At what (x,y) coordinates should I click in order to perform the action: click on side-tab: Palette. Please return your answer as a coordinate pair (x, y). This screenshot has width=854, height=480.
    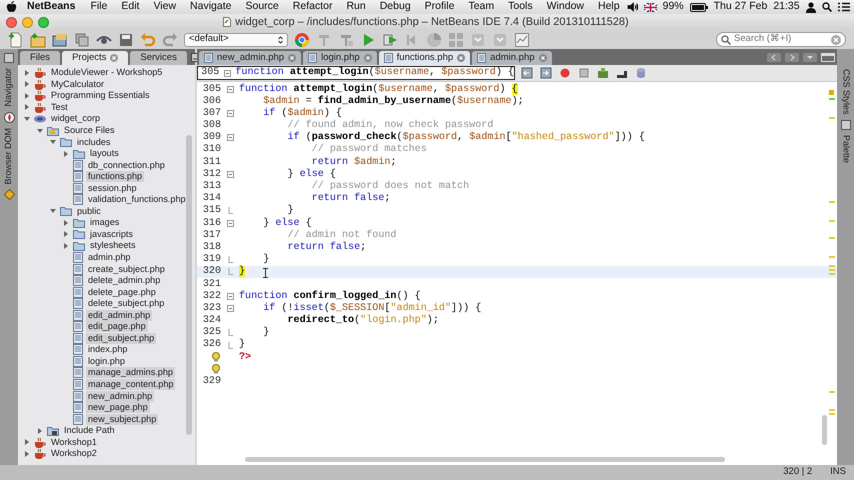
    Looking at the image, I should click on (845, 148).